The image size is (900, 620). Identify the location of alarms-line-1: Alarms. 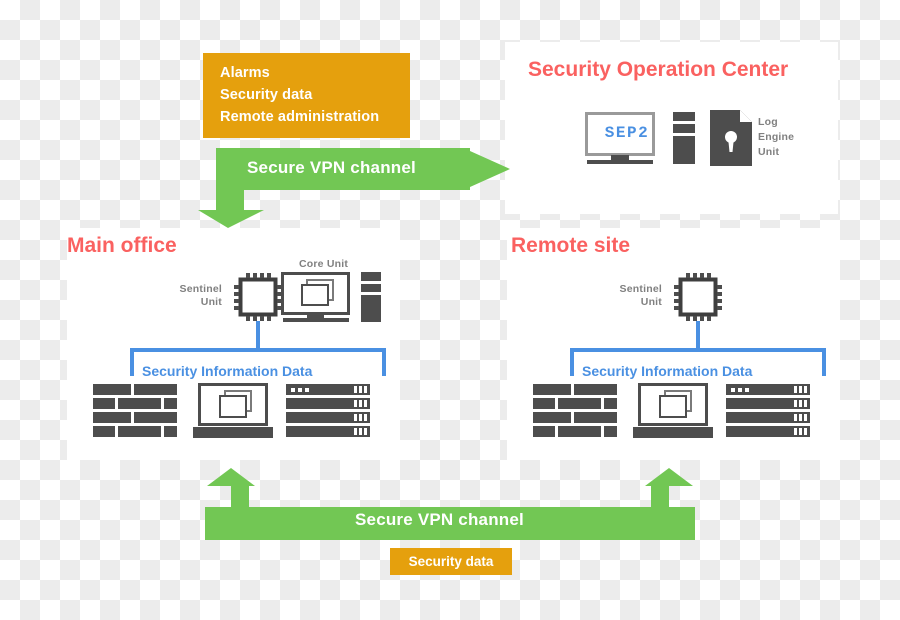
(245, 73).